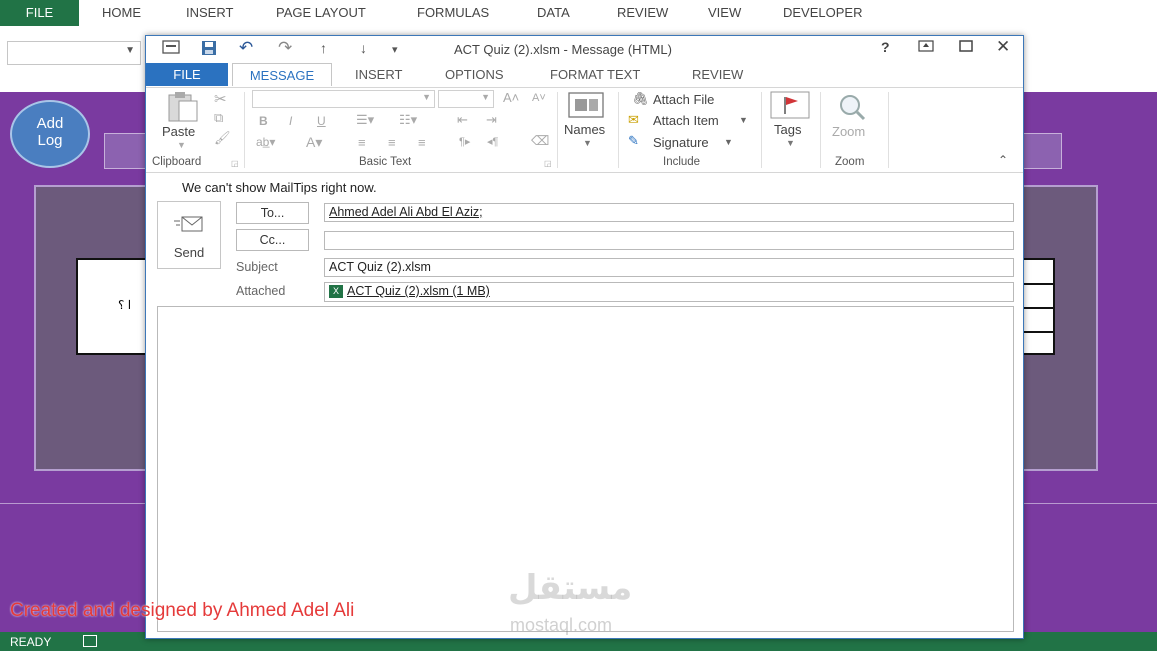  I want to click on excel-tab-data: DATA, so click(553, 13).